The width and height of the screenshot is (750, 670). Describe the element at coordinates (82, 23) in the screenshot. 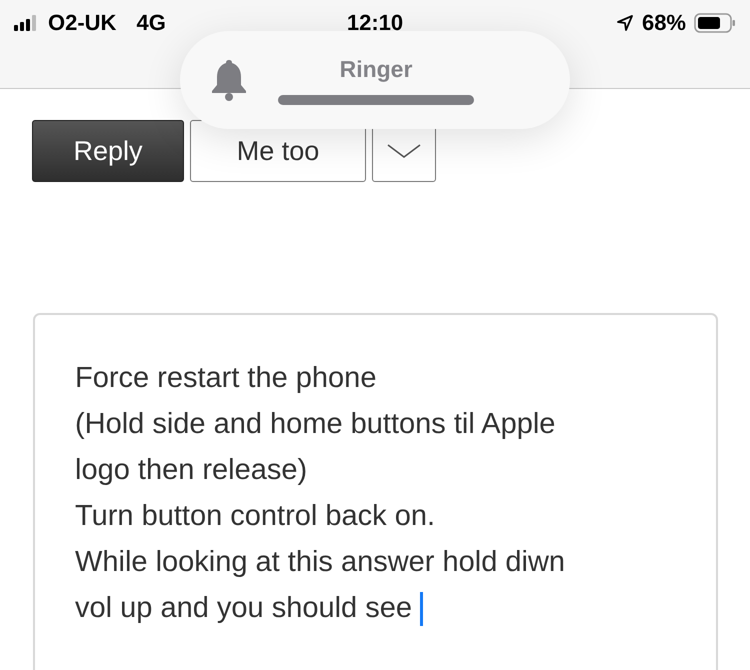

I see `carrier-name: O2-UK` at that location.